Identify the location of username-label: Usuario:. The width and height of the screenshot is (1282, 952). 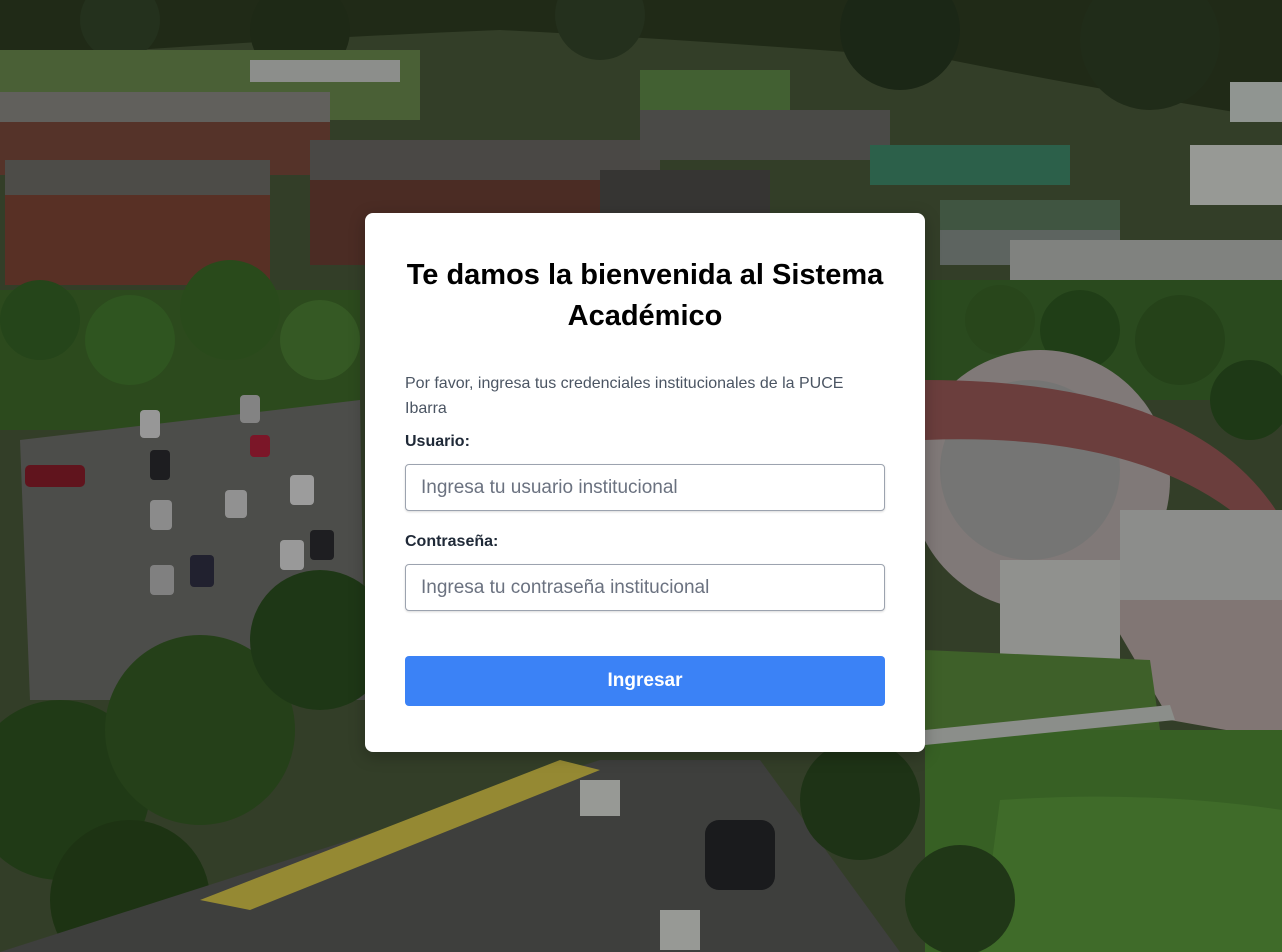
(437, 441).